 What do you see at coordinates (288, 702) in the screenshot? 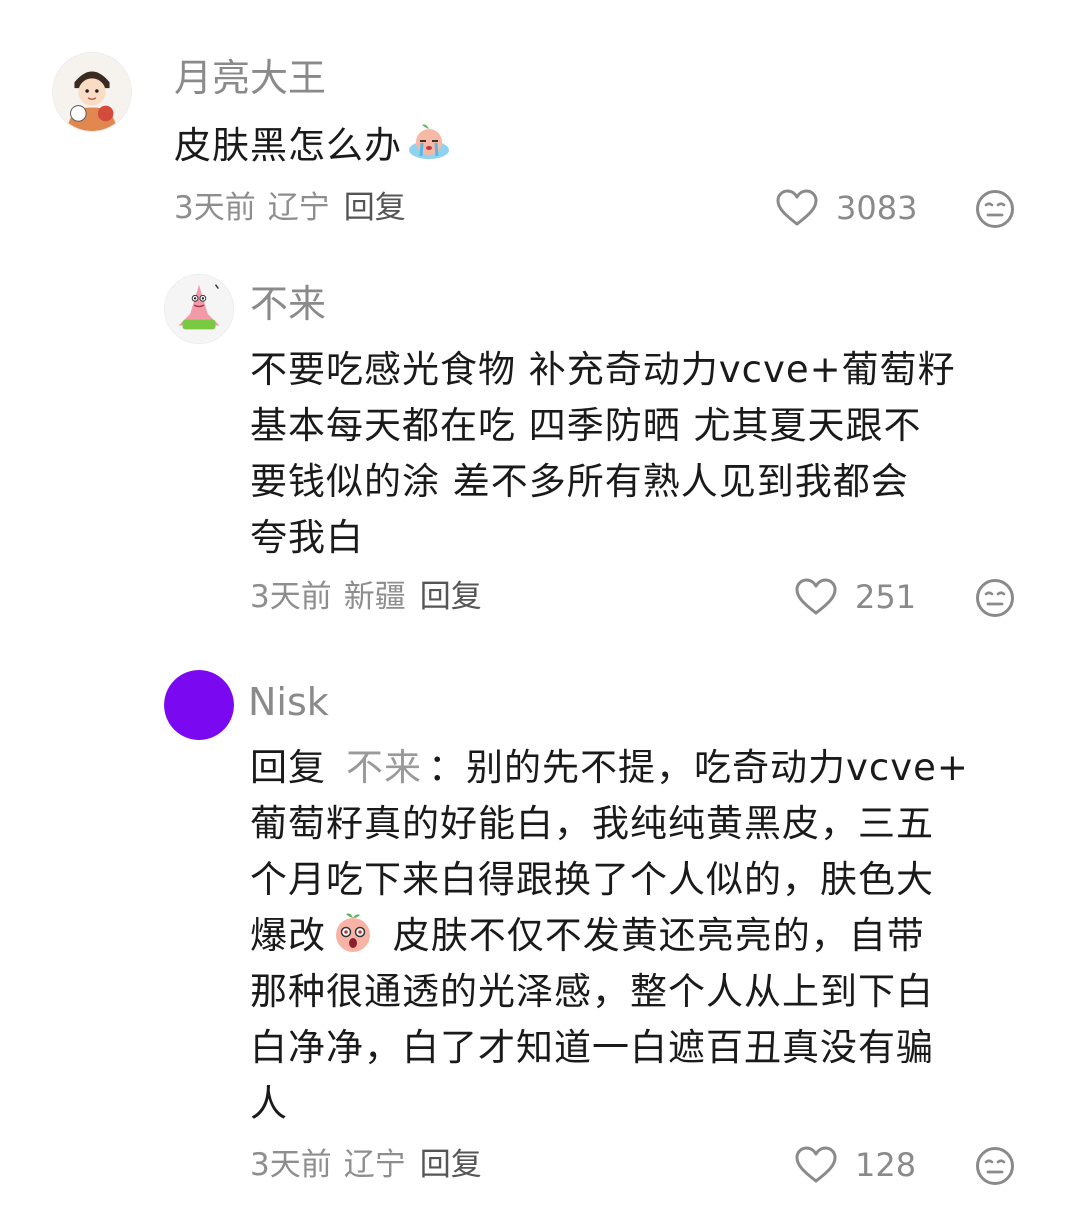
I see `comment-author: Nisk` at bounding box center [288, 702].